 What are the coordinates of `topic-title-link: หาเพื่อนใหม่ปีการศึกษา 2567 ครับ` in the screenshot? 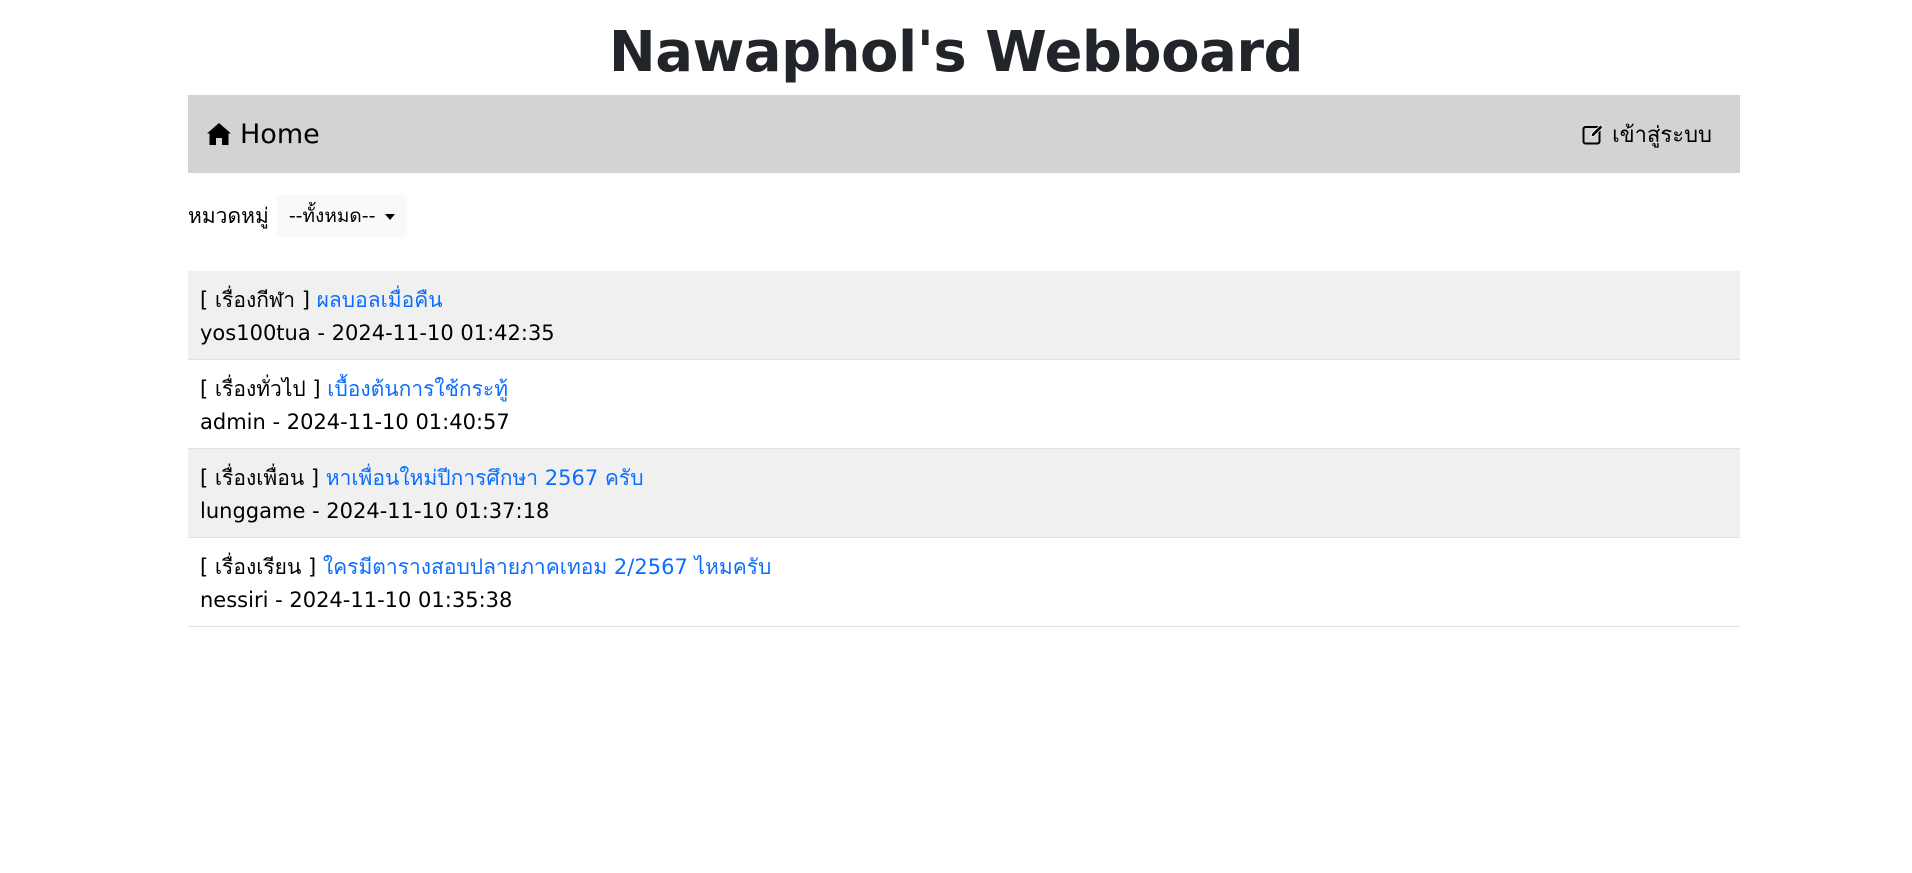 It's located at (485, 478).